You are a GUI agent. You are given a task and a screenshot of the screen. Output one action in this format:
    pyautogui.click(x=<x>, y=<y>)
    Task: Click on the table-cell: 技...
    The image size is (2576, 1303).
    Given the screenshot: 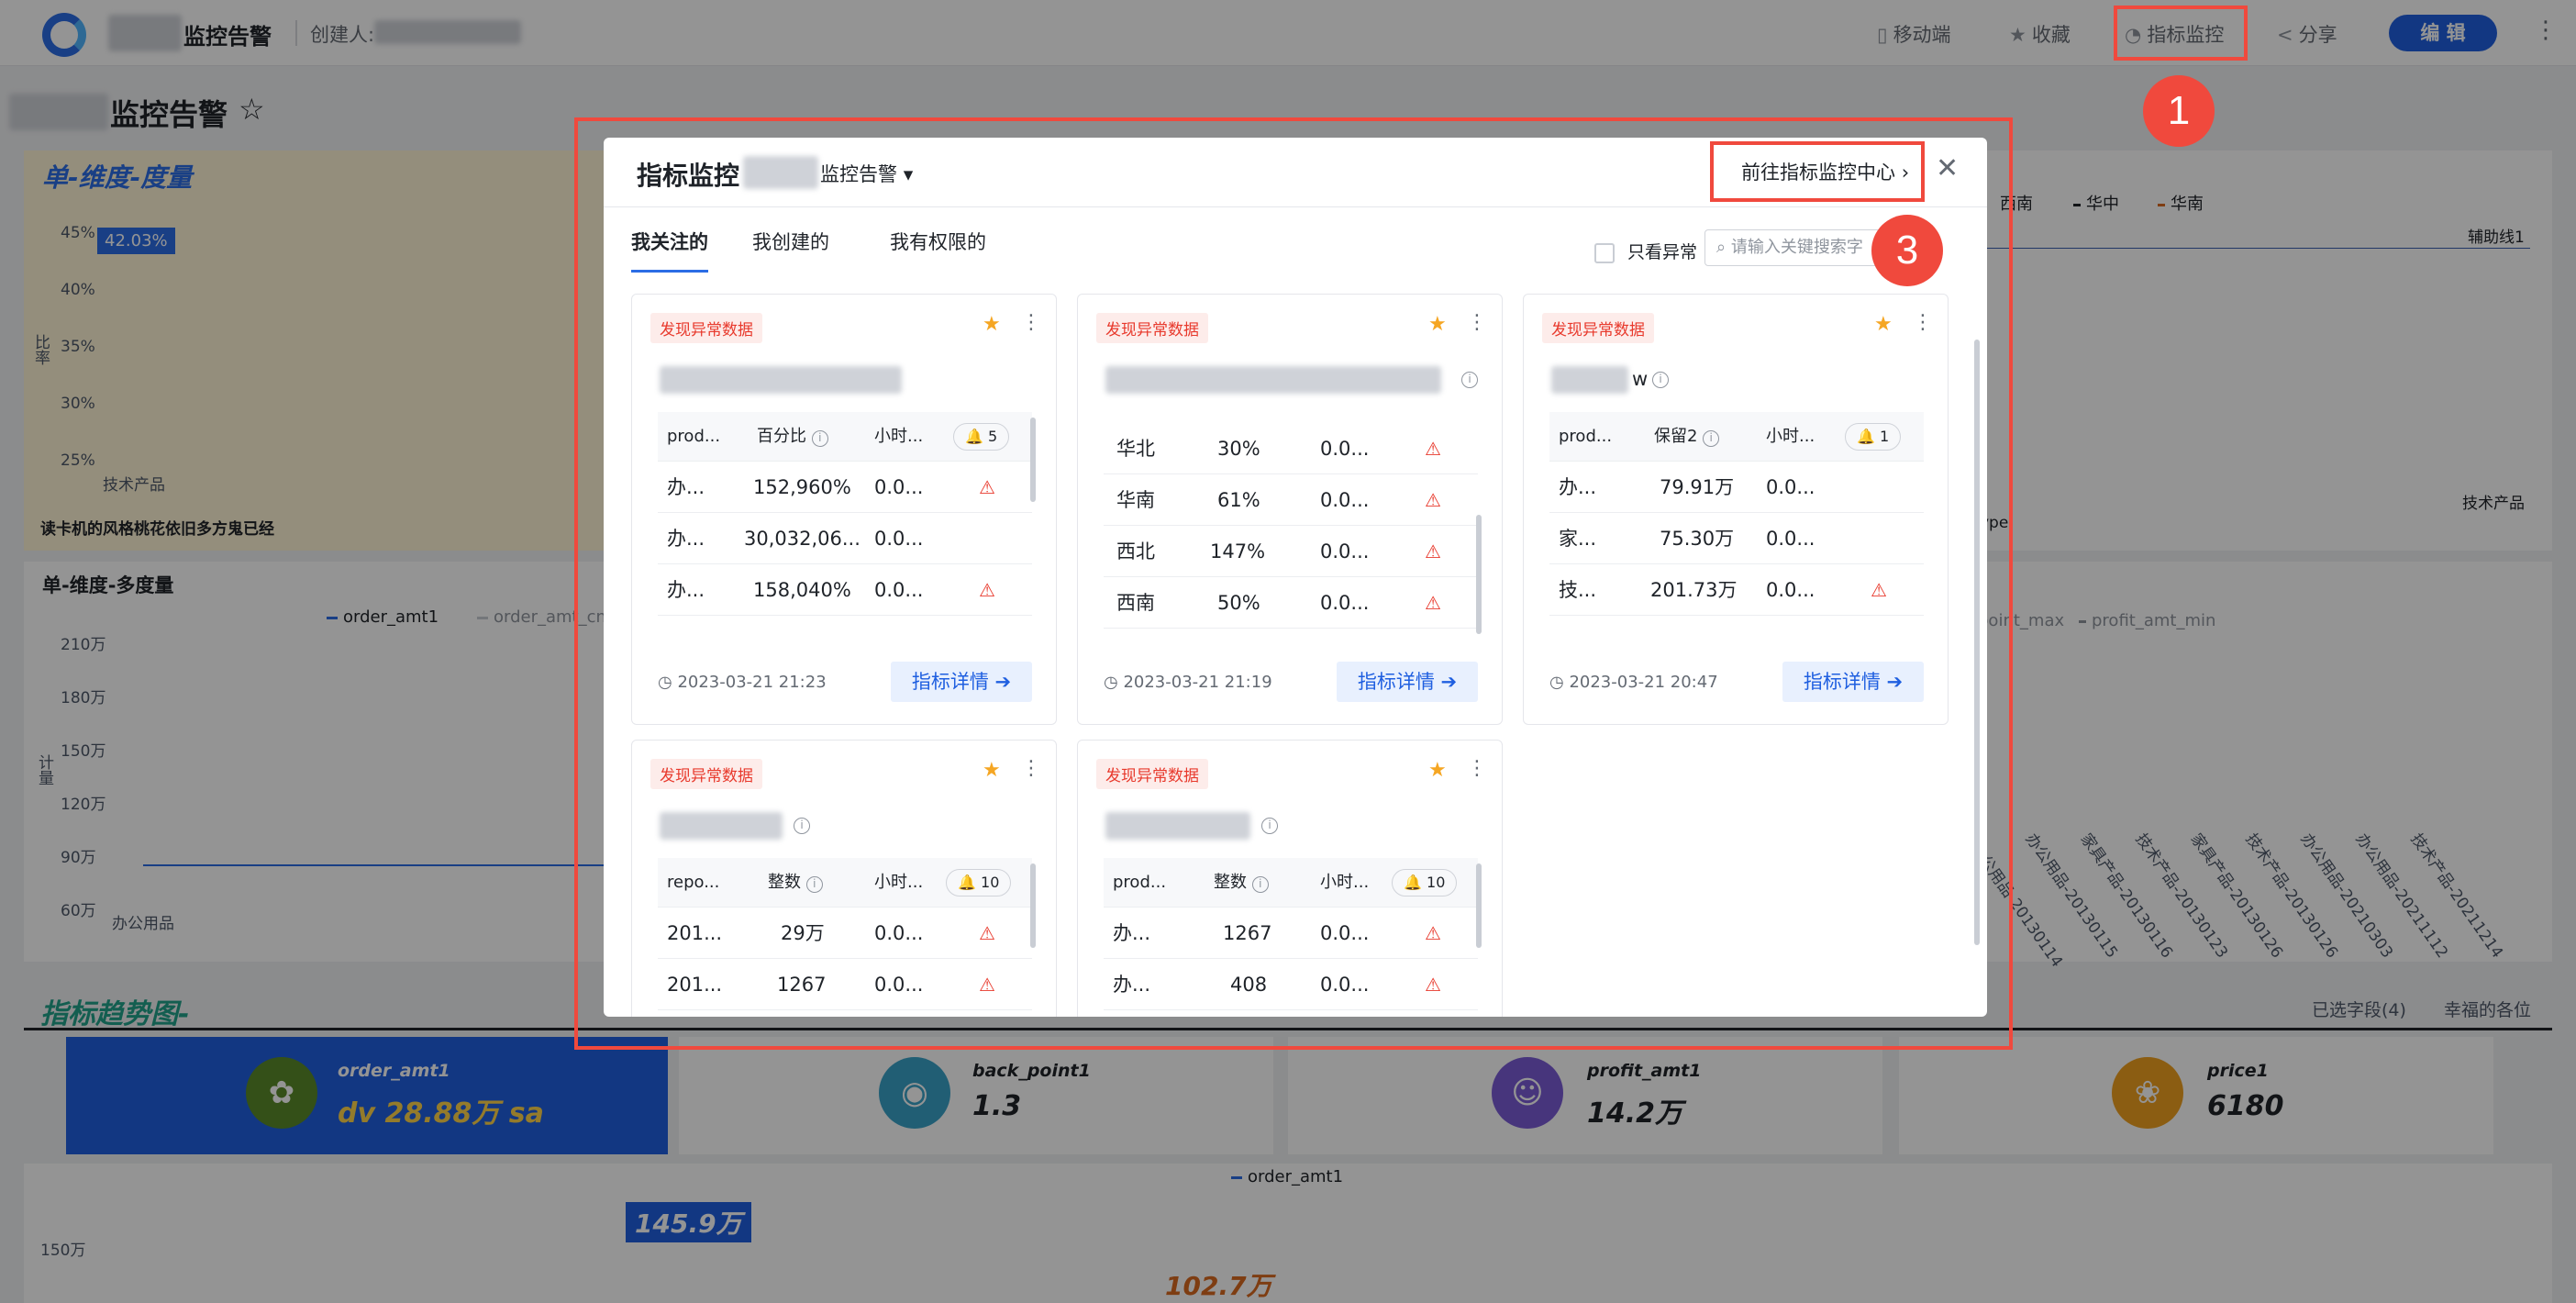 What is the action you would take?
    pyautogui.click(x=1578, y=590)
    